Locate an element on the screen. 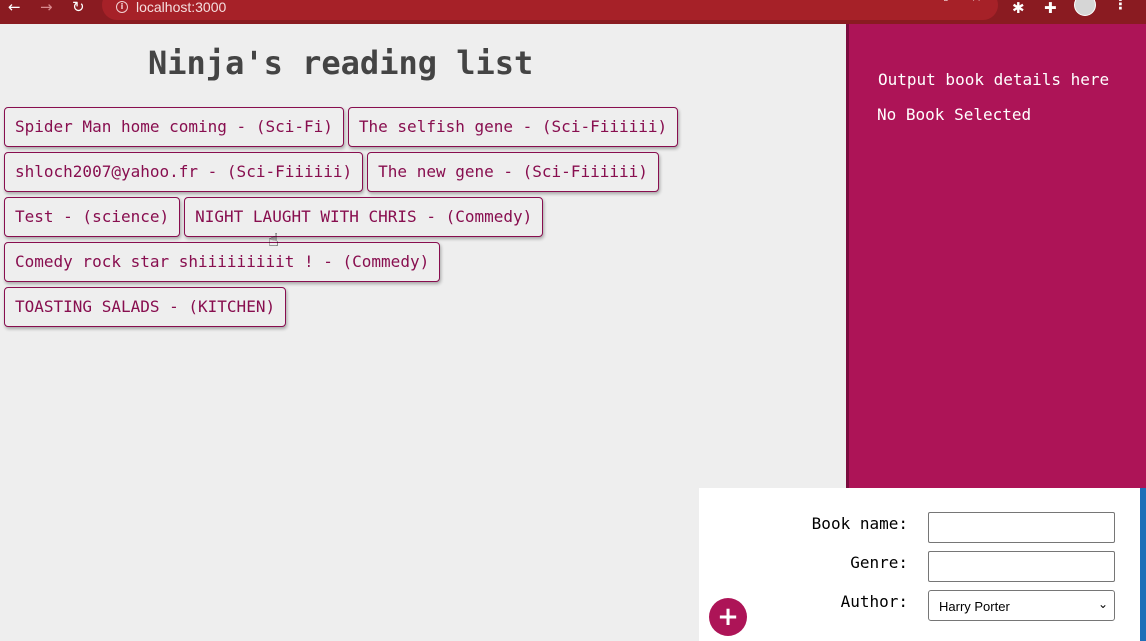 The height and width of the screenshot is (641, 1146). hand-cursor-icon: ☝ is located at coordinates (273, 240).